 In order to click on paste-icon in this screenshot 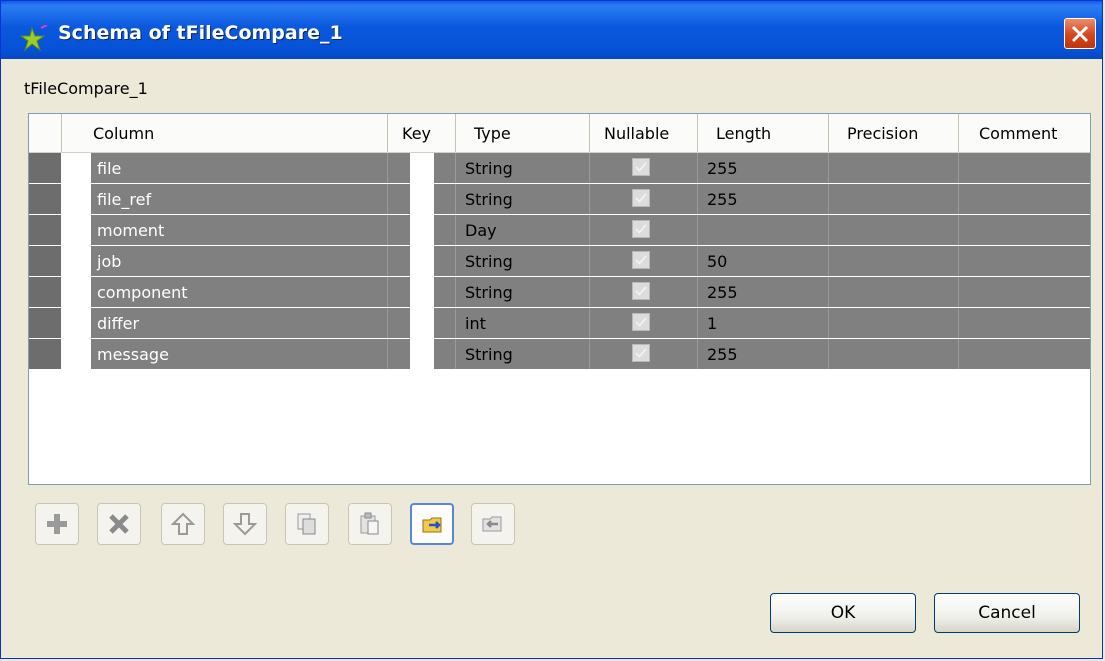, I will do `click(369, 523)`.